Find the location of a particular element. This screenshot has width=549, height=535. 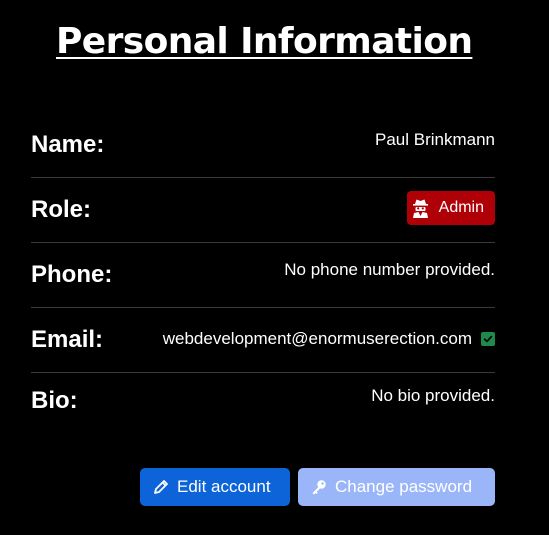

name-value: Paul Brinkmann is located at coordinates (434, 139).